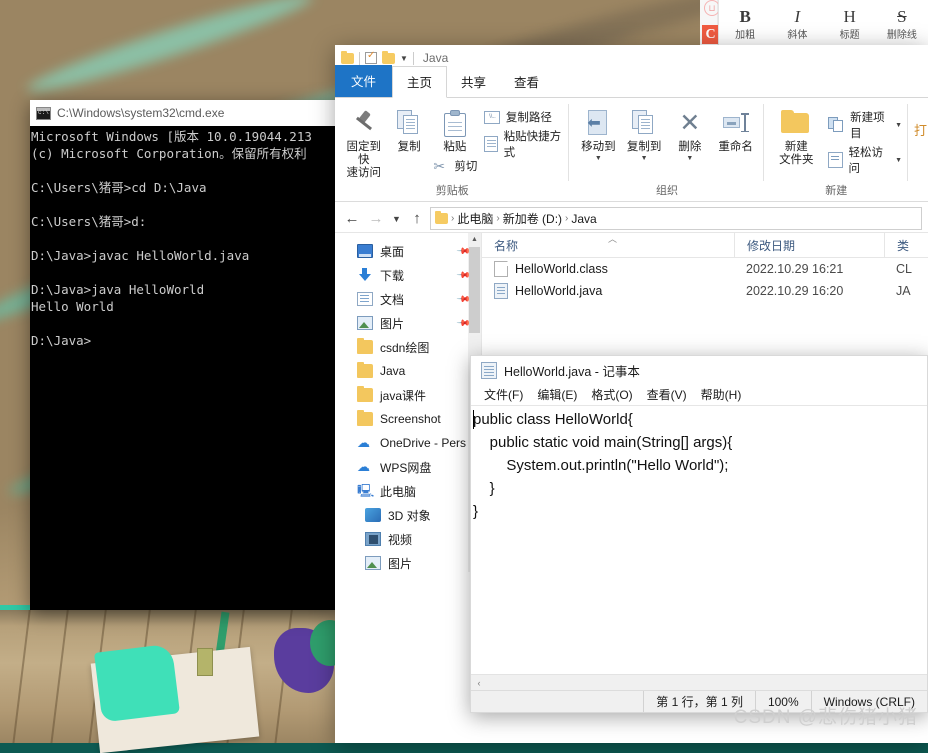  I want to click on scroll-left-icon: ‹, so click(479, 683).